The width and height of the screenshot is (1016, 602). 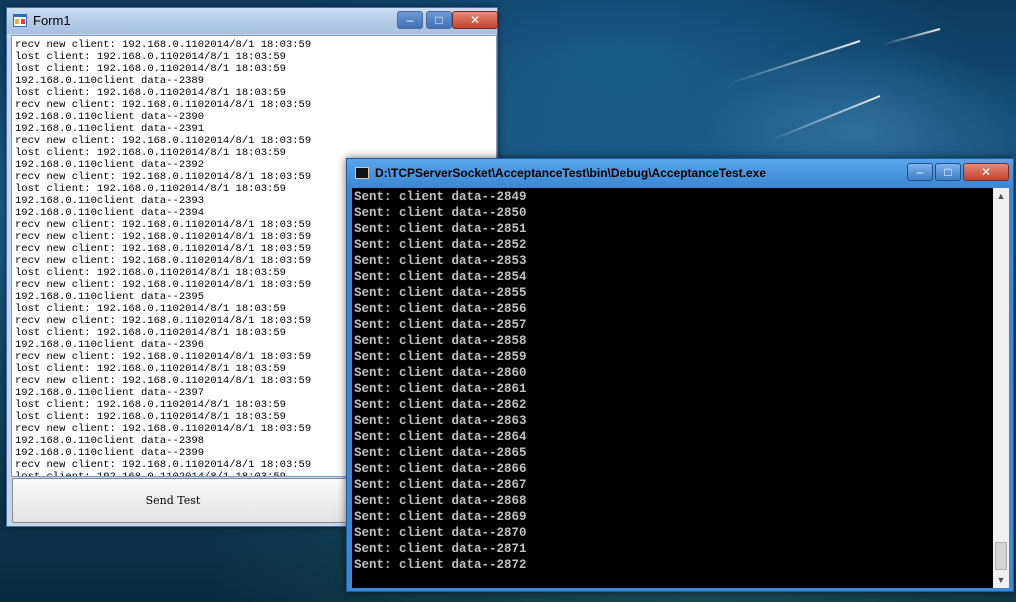 I want to click on console-line: Sent: client data--2864, so click(x=440, y=437).